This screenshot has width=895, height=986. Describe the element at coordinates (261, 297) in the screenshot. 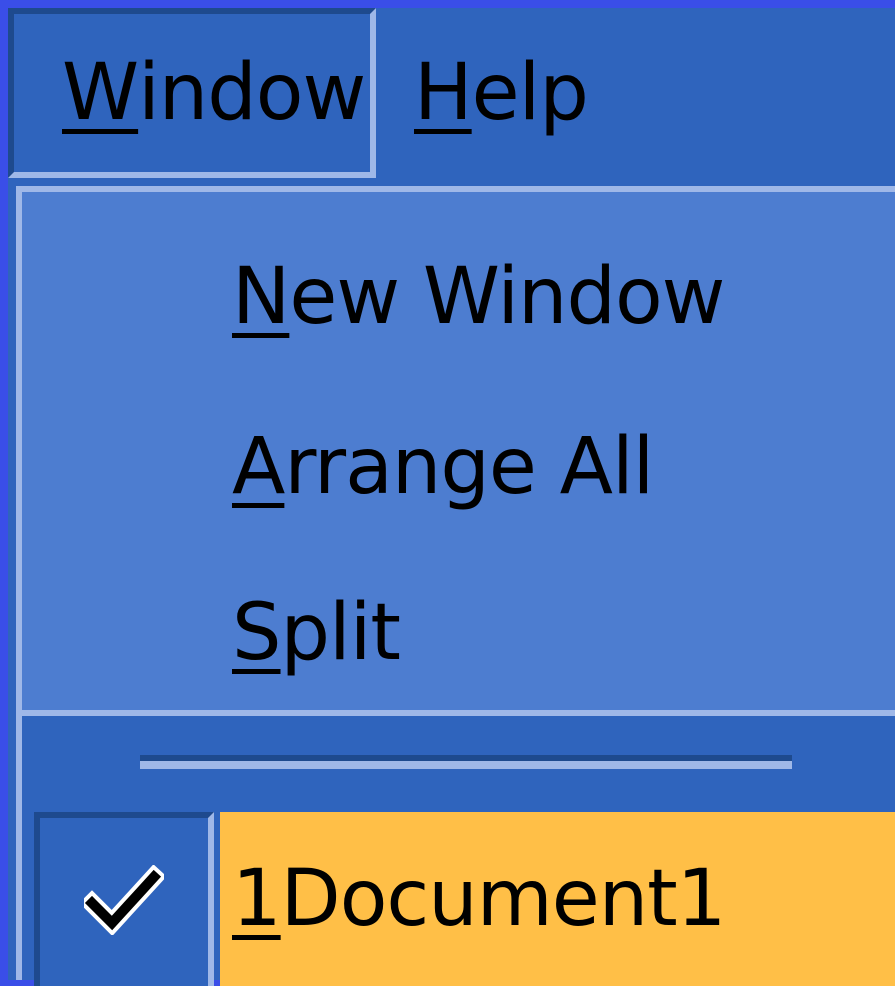

I see `menu-item-new-window-mnemonic: N` at that location.